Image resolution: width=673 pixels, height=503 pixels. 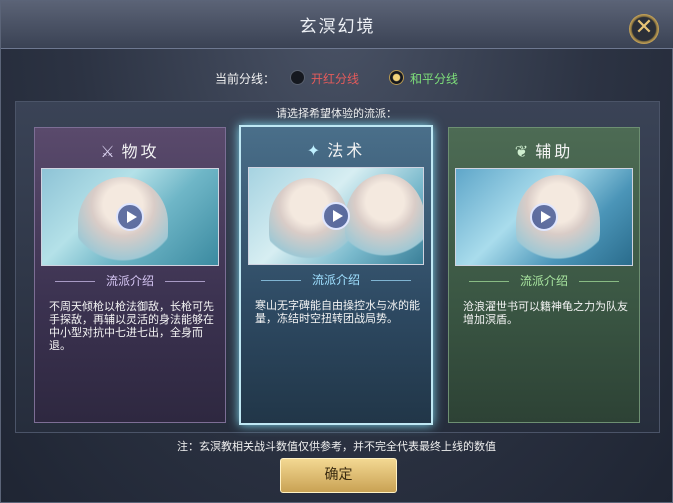 What do you see at coordinates (644, 29) in the screenshot?
I see `close-icon: ✕` at bounding box center [644, 29].